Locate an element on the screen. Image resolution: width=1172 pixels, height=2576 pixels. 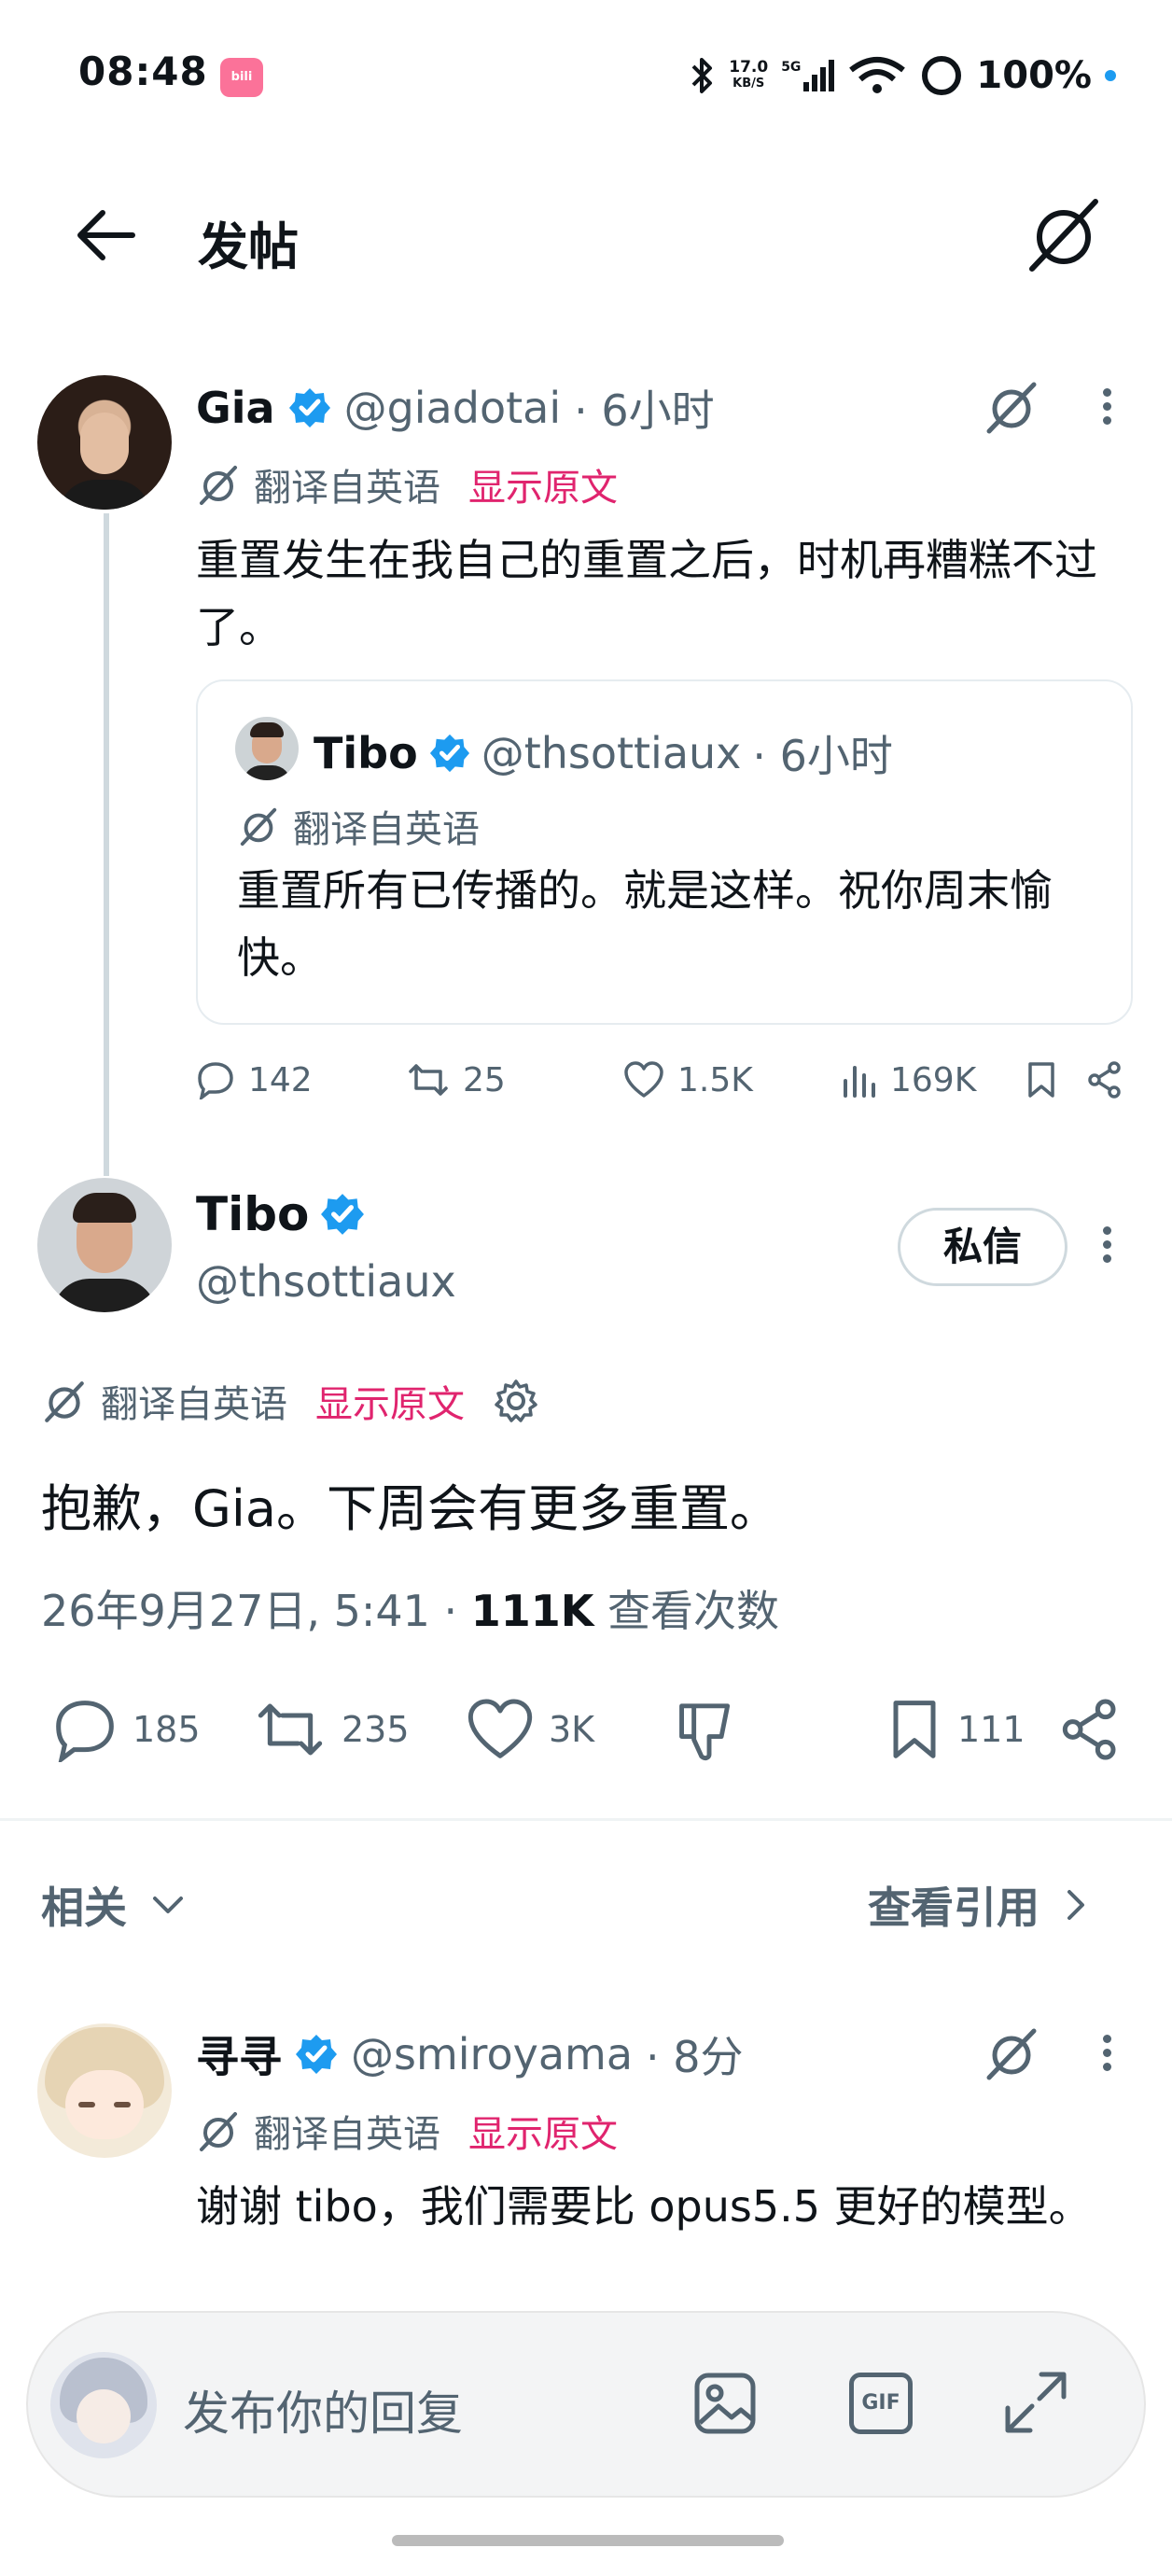
reply-text: 谢谢 tibo，我们需要比 opus5.5 更好的模型。 is located at coordinates (644, 2206).